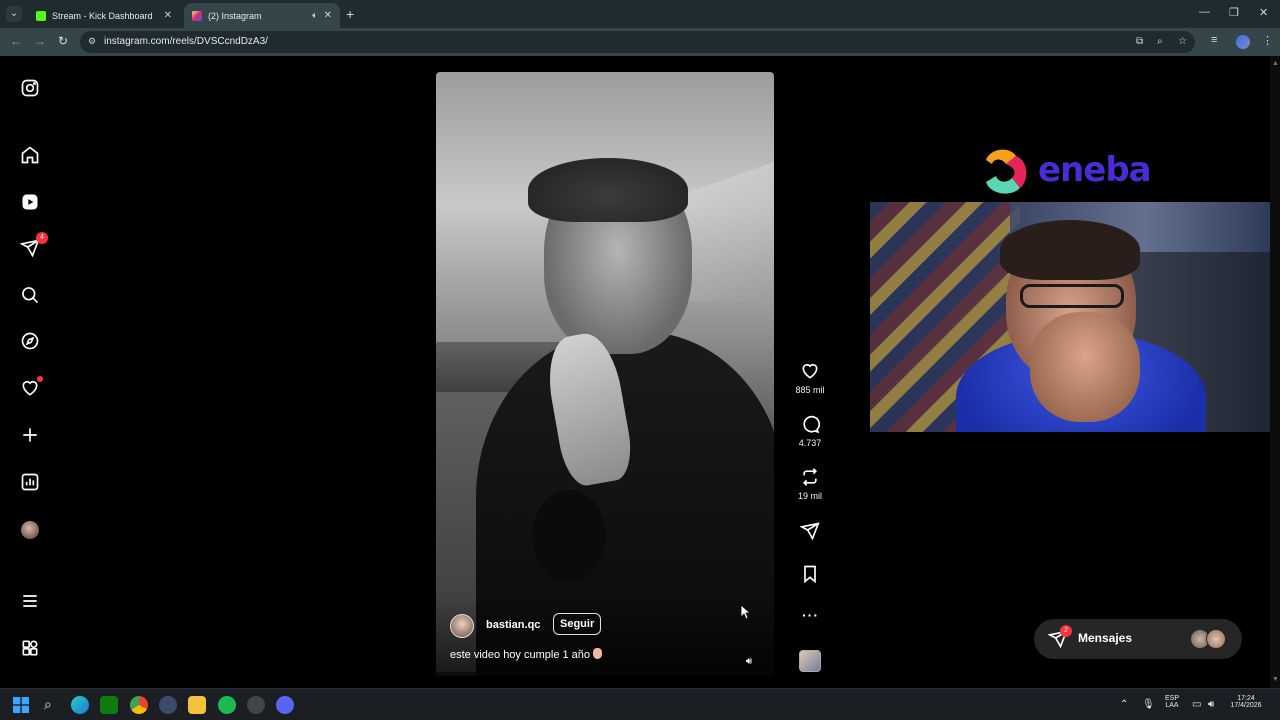  What do you see at coordinates (577, 624) in the screenshot?
I see `follow-button: Seguir` at bounding box center [577, 624].